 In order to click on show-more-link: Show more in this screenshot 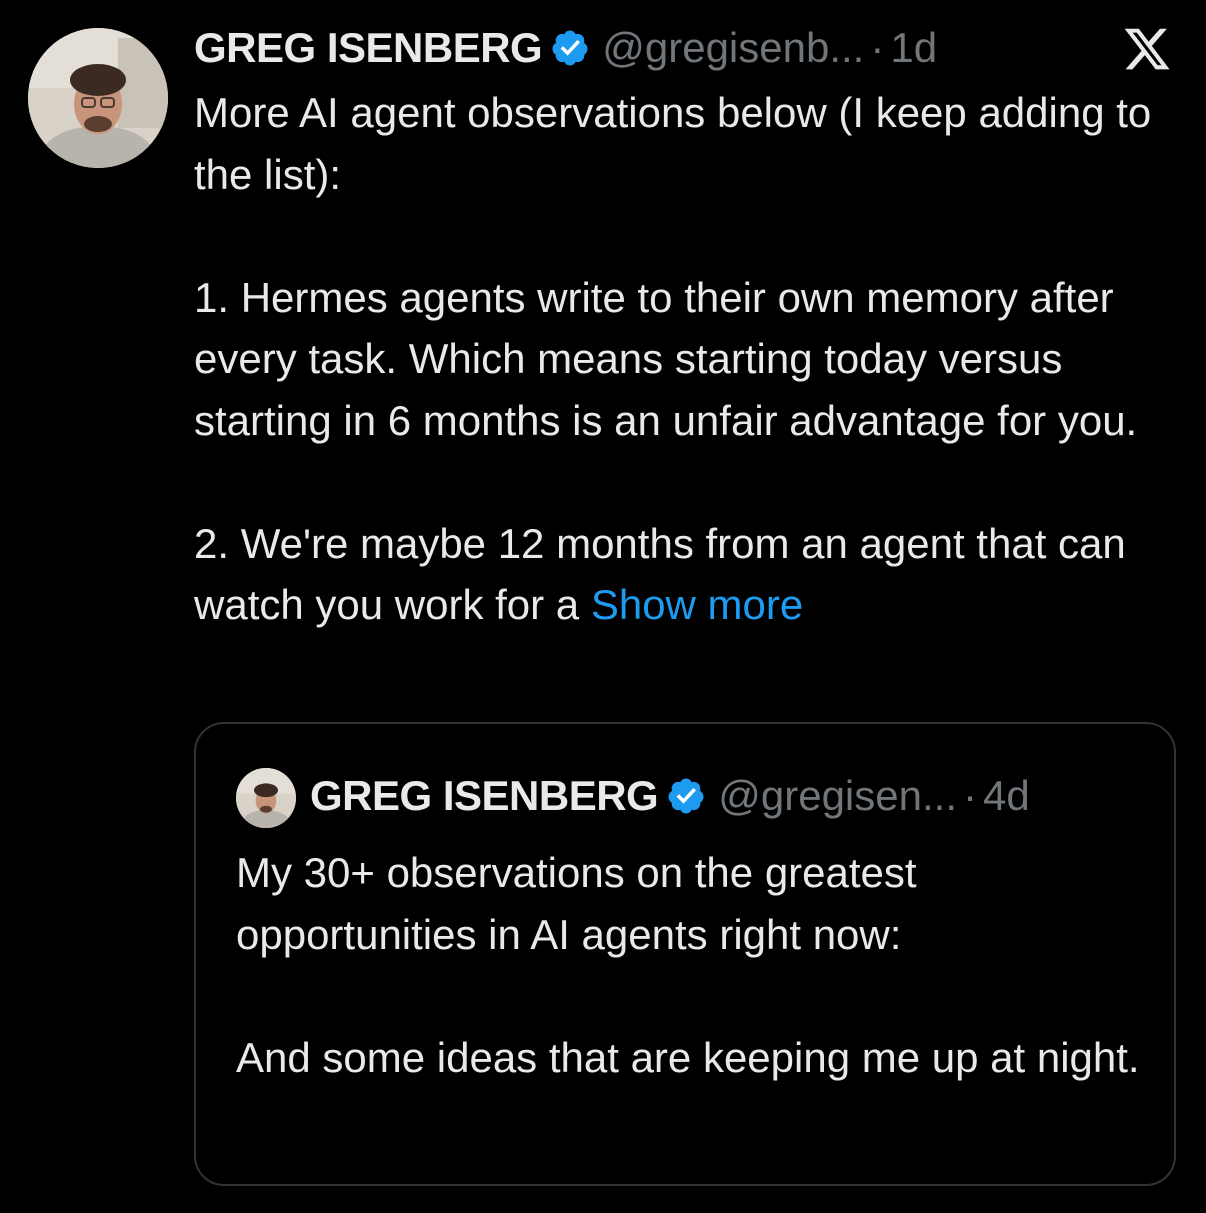, I will do `click(697, 604)`.